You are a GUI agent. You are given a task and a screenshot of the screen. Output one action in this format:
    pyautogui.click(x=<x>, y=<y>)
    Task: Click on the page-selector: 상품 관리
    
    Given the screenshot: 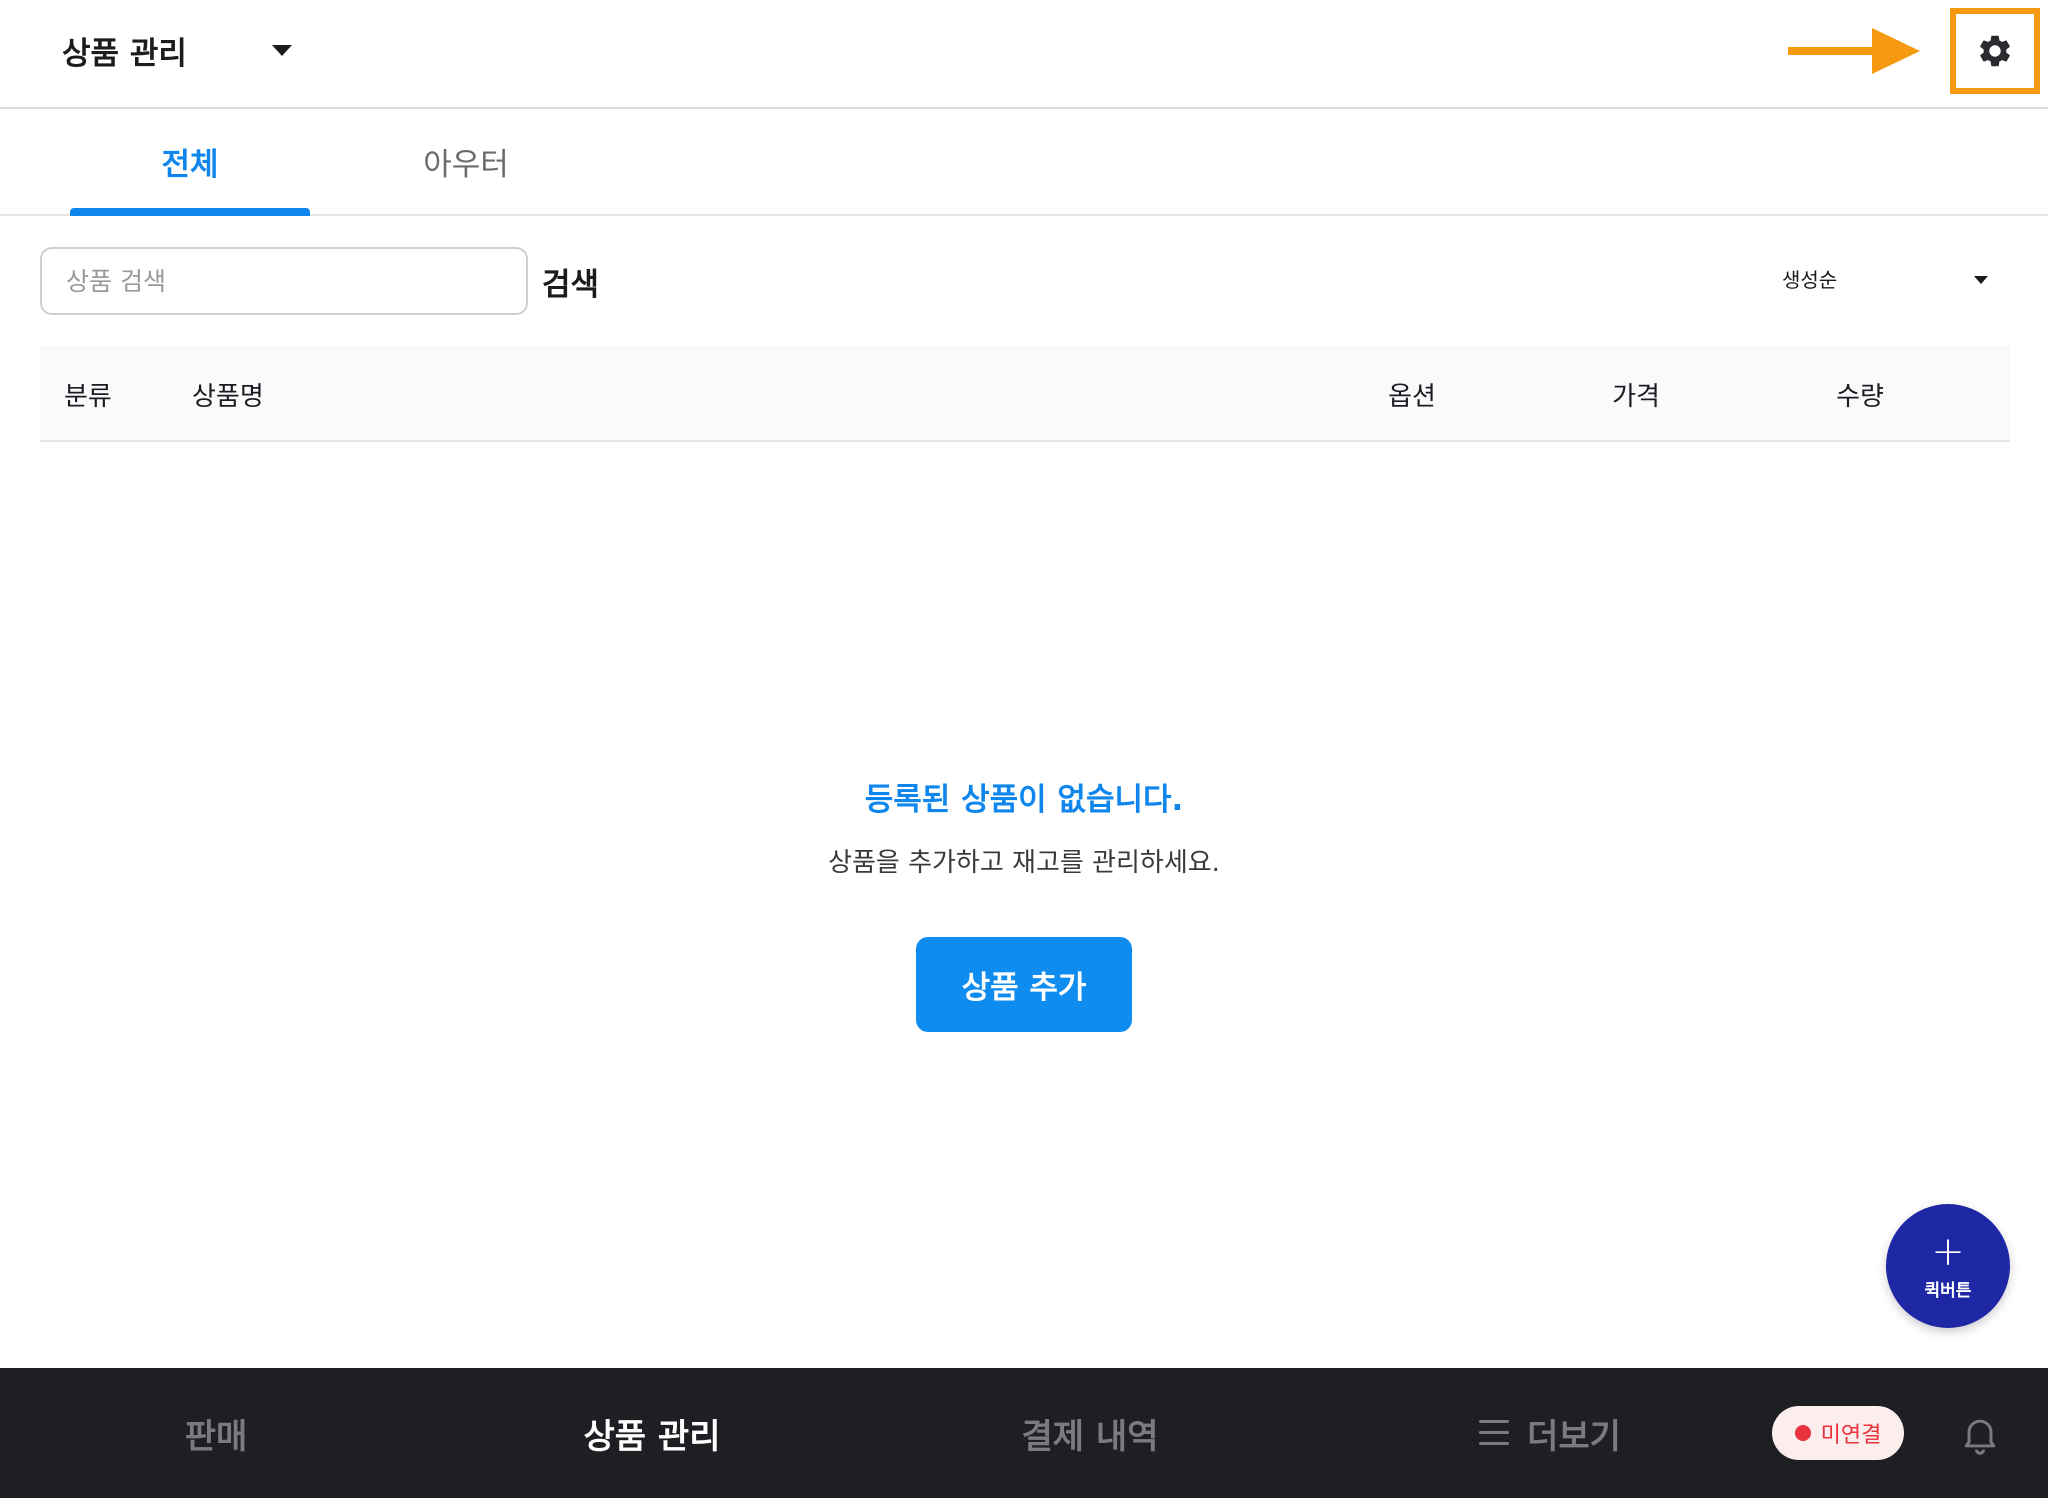 What is the action you would take?
    pyautogui.click(x=124, y=50)
    